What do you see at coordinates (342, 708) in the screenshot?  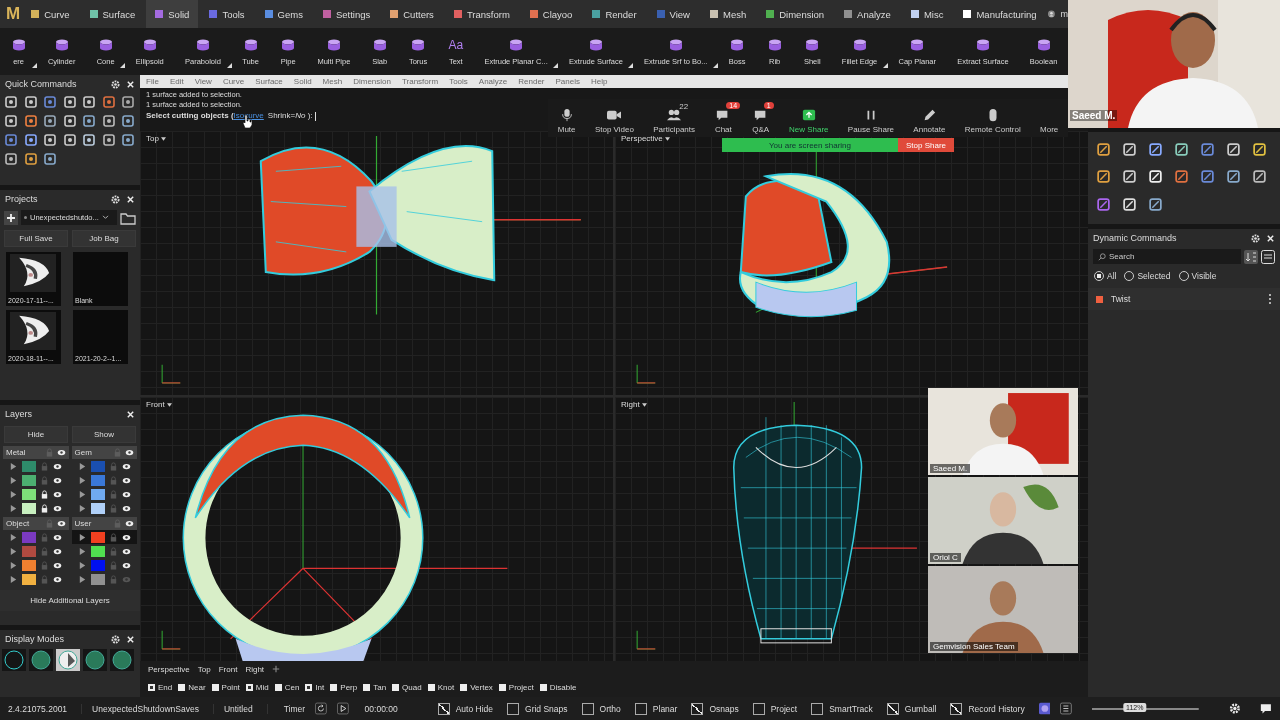 I see `play-icon` at bounding box center [342, 708].